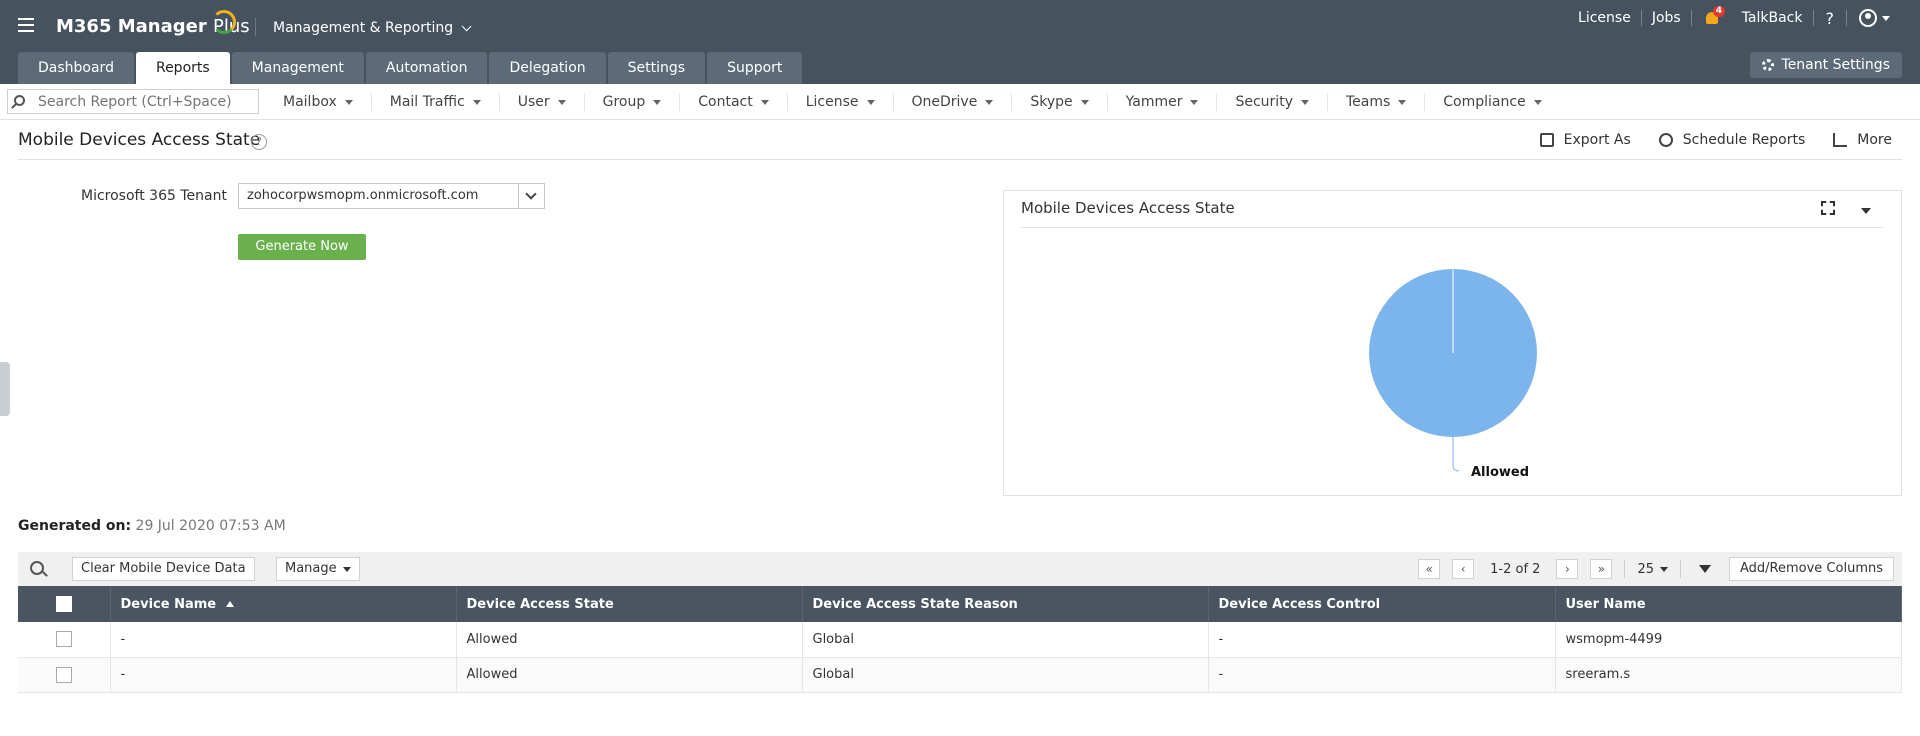  I want to click on user-avatar-icon, so click(1868, 18).